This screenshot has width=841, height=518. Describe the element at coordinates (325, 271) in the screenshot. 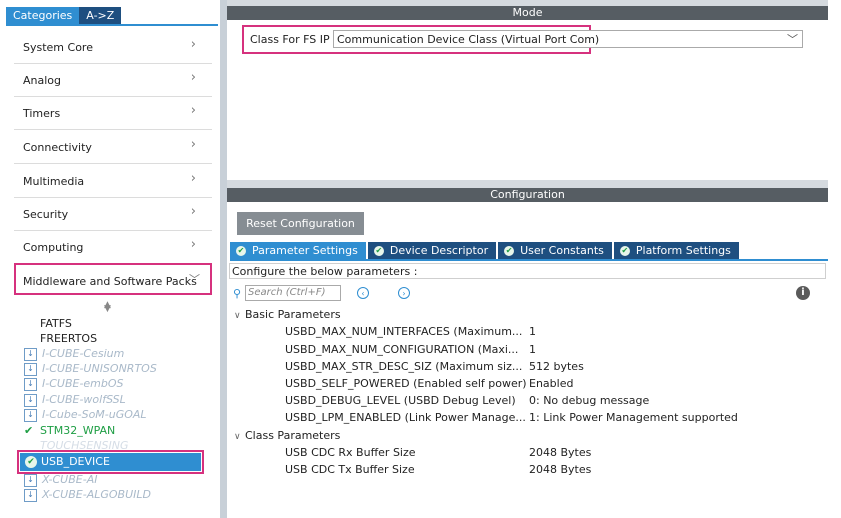

I see `configure-text: Configure the below parameters :` at that location.